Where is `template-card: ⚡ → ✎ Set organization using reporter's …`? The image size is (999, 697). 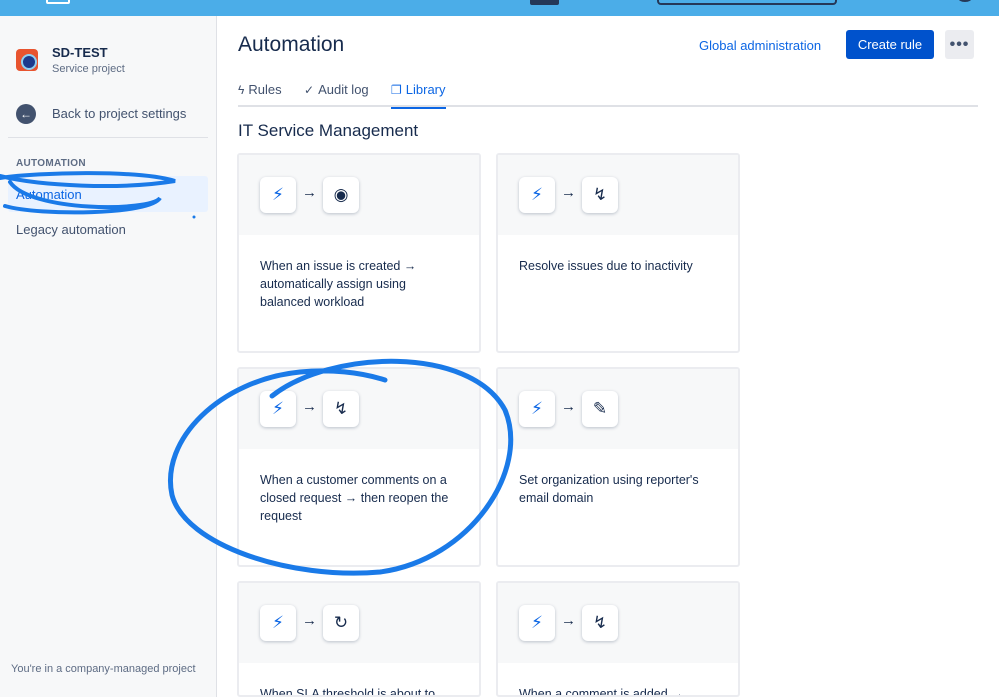
template-card: ⚡ → ✎ Set organization using reporter's … is located at coordinates (618, 467).